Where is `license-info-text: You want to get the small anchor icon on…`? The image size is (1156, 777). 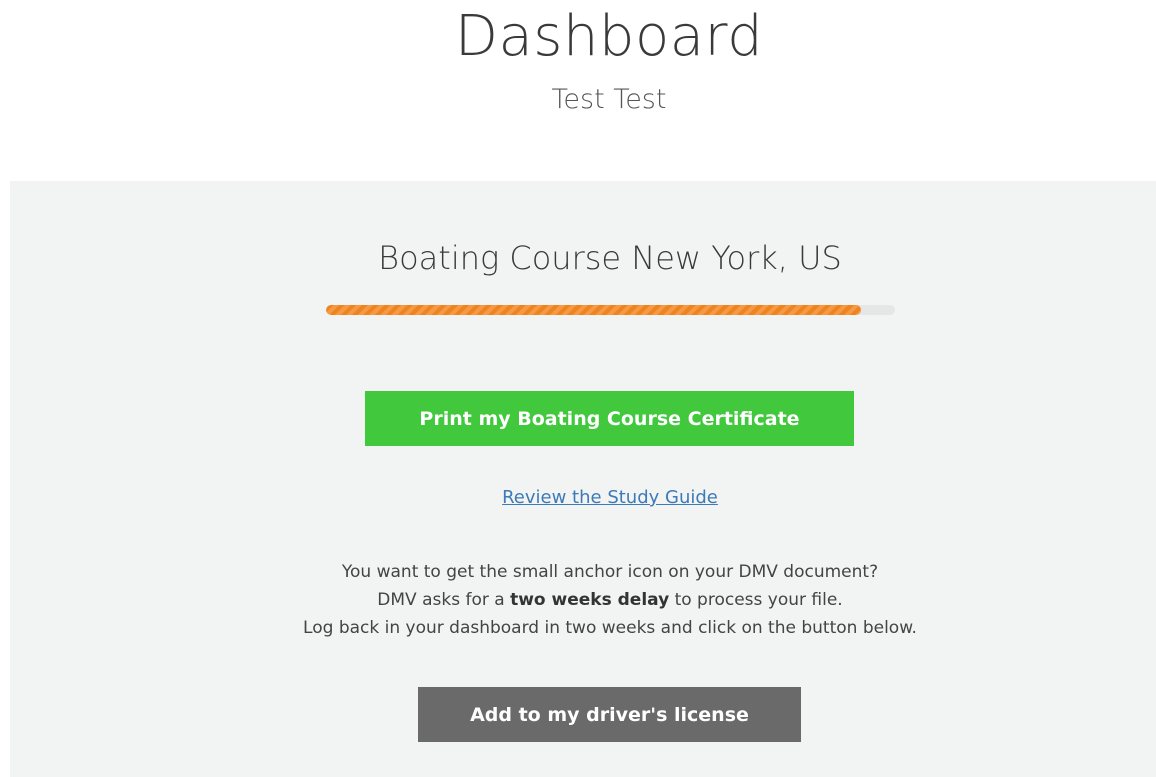 license-info-text: You want to get the small anchor icon on… is located at coordinates (583, 600).